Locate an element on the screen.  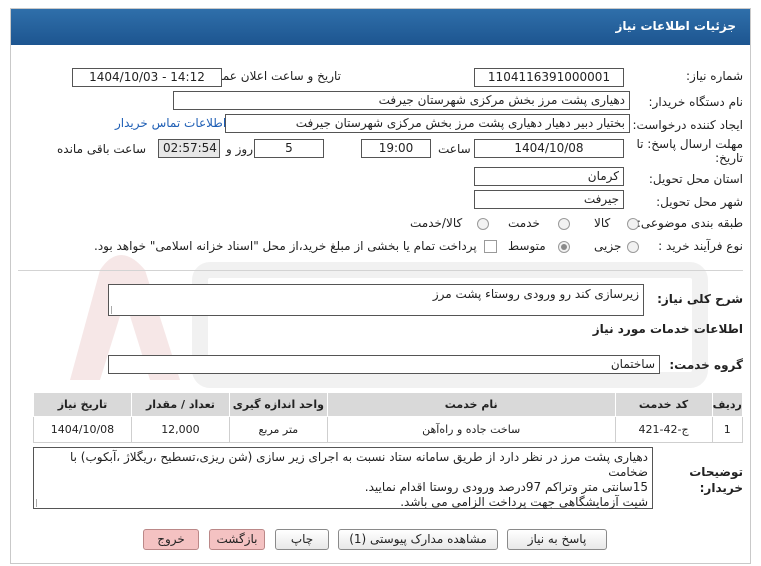
category-option-goods: کالا is located at coordinates (602, 223).